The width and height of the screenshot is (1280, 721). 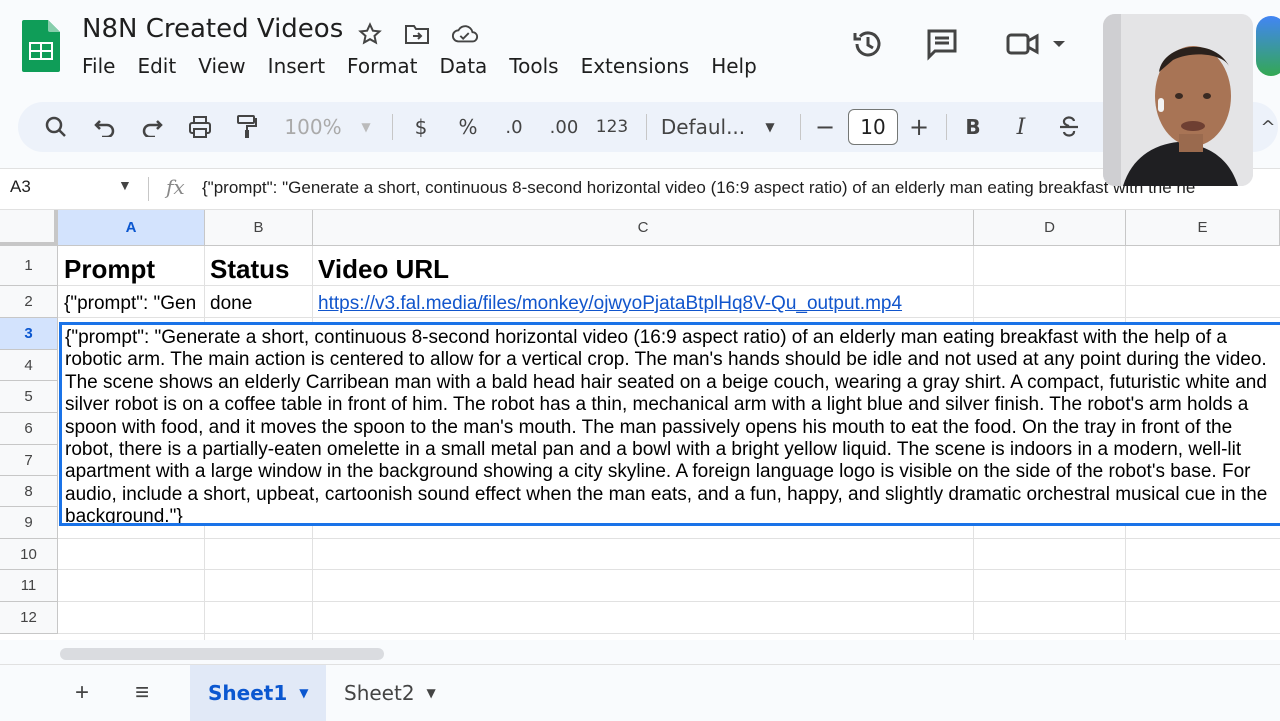 I want to click on column-header-e: E, so click(x=1203, y=228).